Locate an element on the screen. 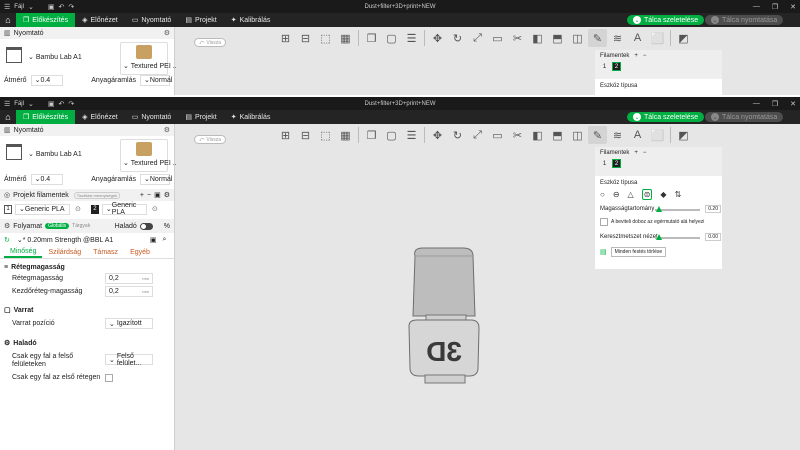  flow-select: ⌄ Normál is located at coordinates (156, 179).